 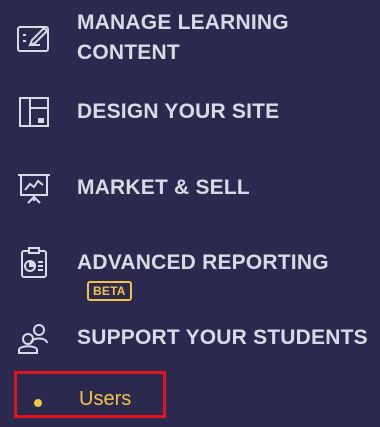 What do you see at coordinates (34, 112) in the screenshot?
I see `layout-icon` at bounding box center [34, 112].